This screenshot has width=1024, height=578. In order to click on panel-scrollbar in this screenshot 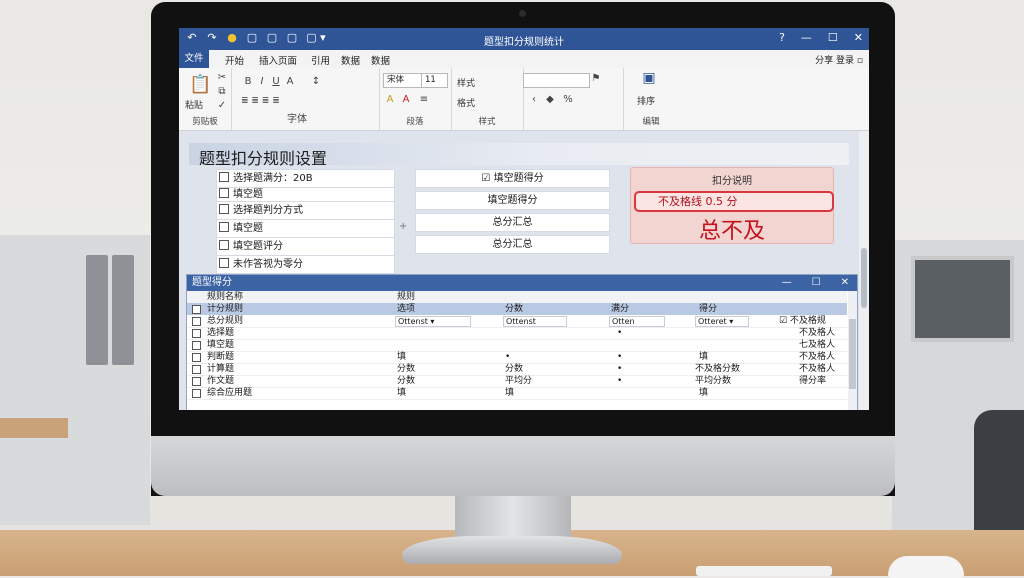, I will do `click(864, 270)`.